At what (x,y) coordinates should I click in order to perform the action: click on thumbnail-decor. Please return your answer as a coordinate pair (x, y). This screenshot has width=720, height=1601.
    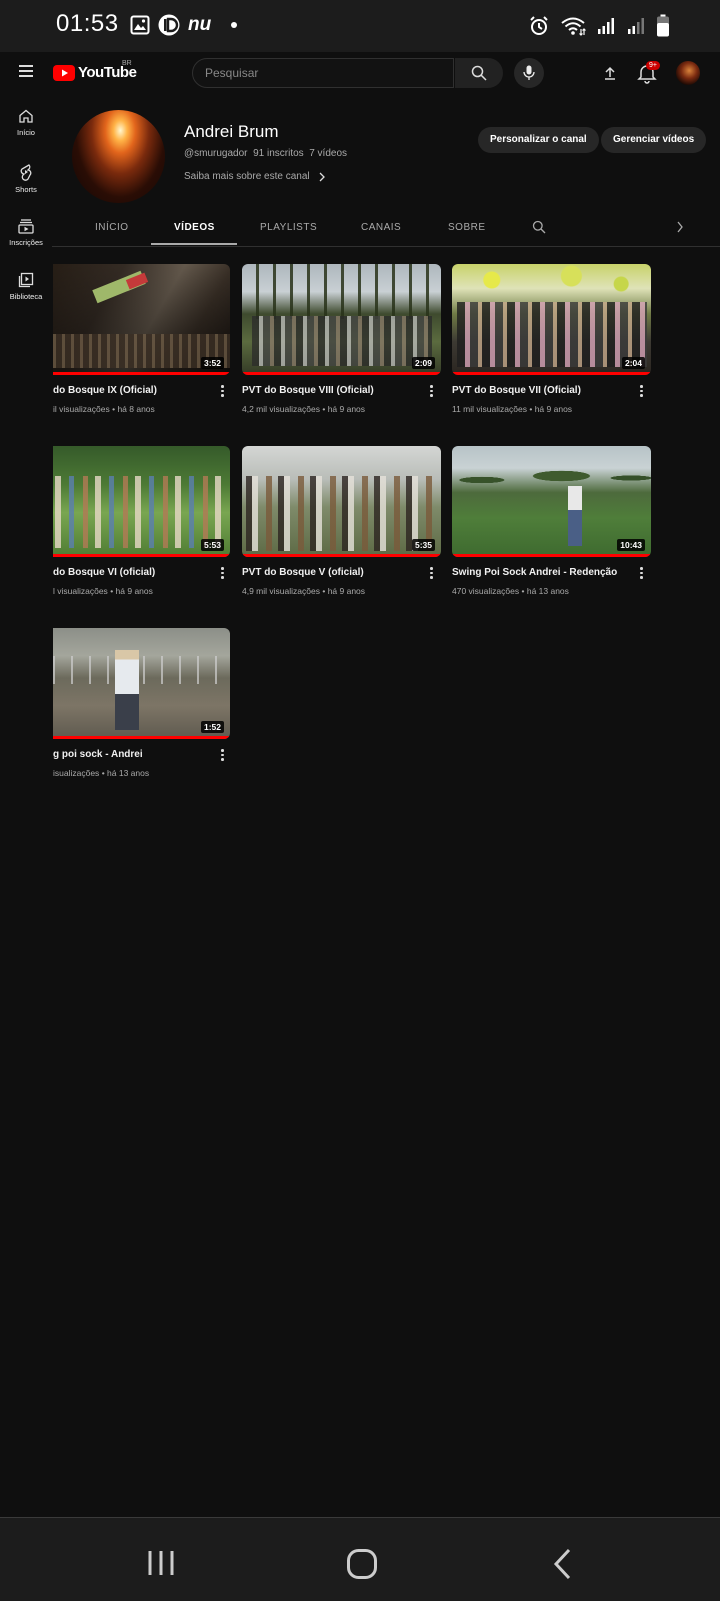
    Looking at the image, I should click on (551, 284).